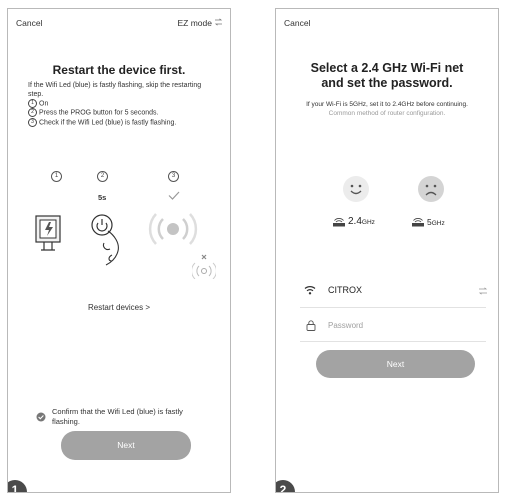  I want to click on screenshot-badge-1: 1, so click(17, 486).